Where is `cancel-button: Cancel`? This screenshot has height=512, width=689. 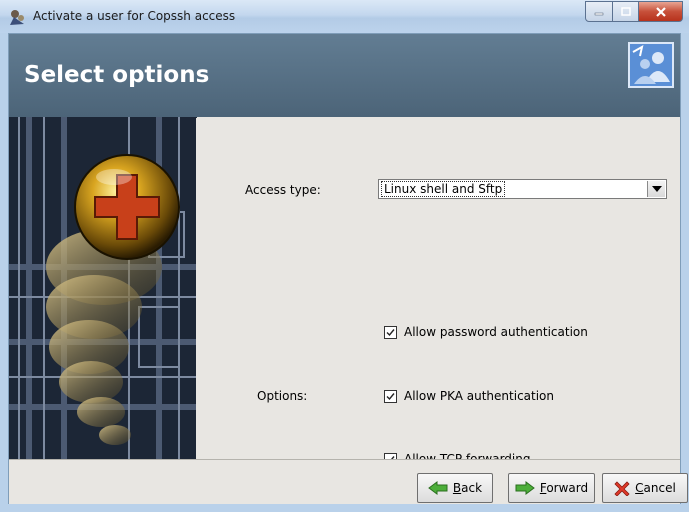
cancel-button: Cancel is located at coordinates (645, 488).